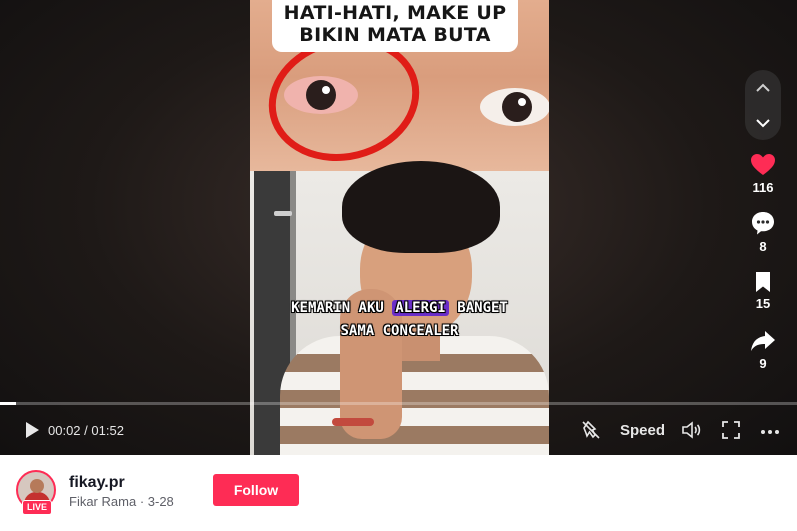  Describe the element at coordinates (691, 430) in the screenshot. I see `volume-icon` at that location.